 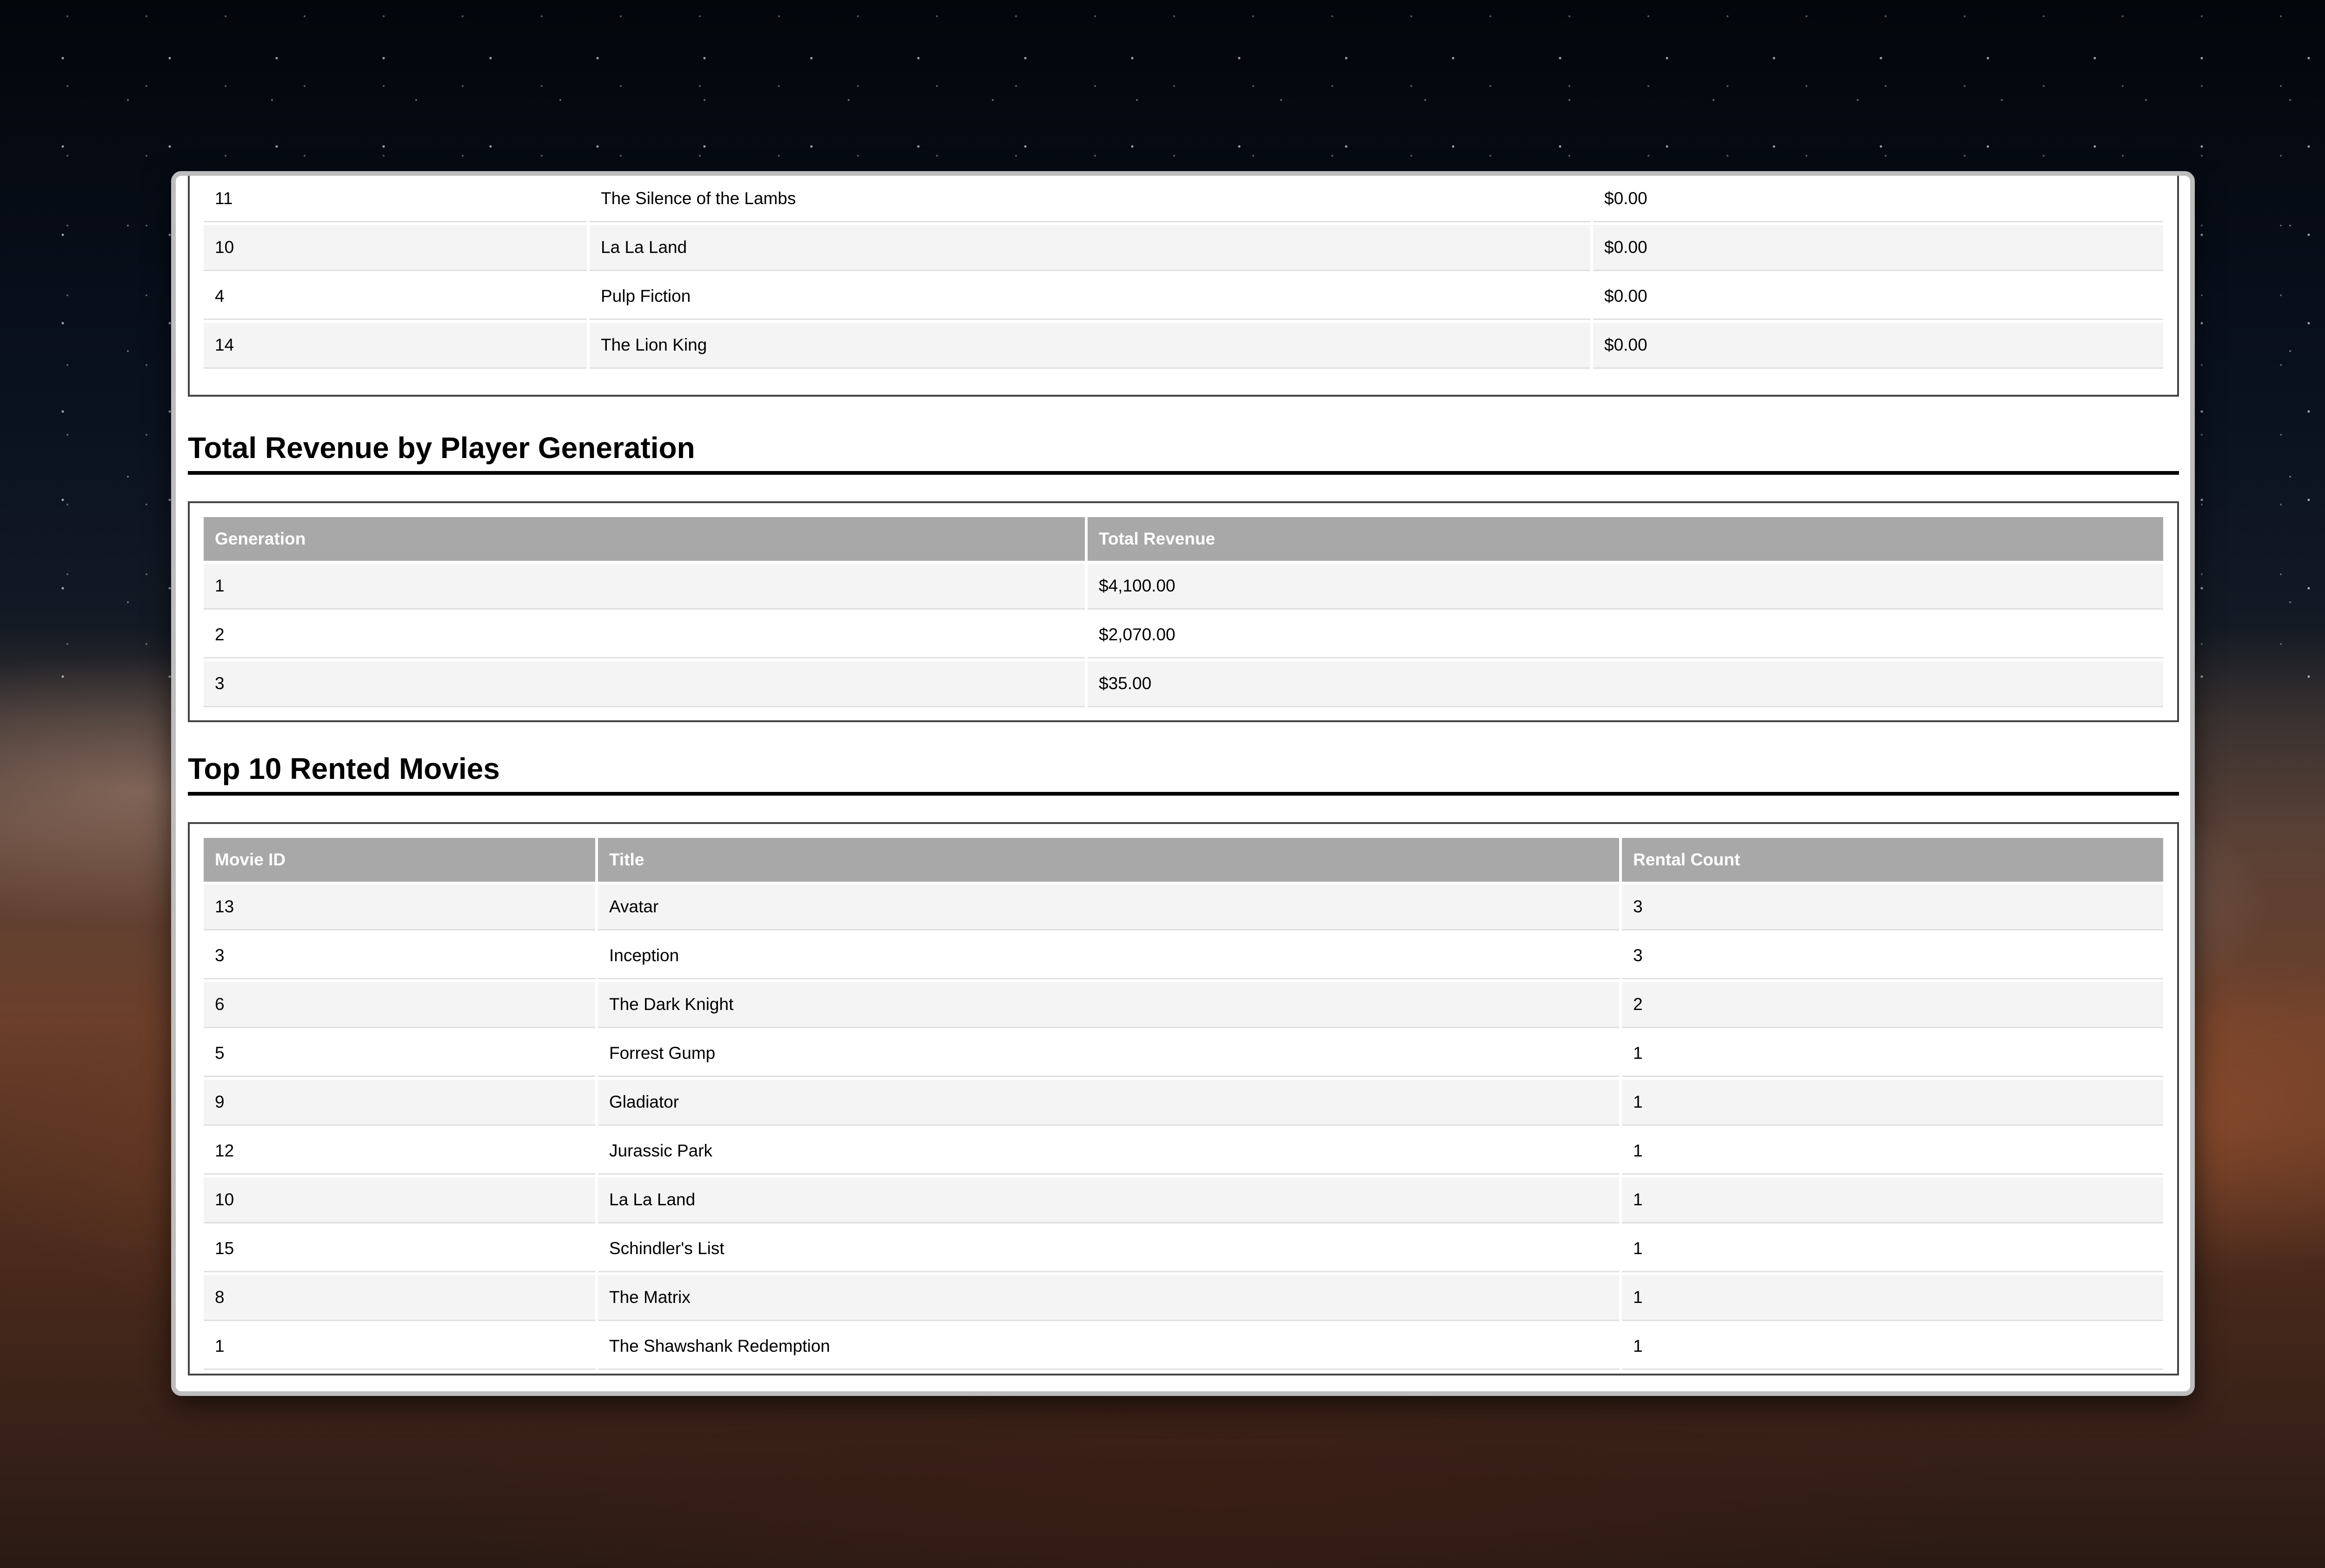 I want to click on movie-id-cell: 5, so click(x=399, y=1054).